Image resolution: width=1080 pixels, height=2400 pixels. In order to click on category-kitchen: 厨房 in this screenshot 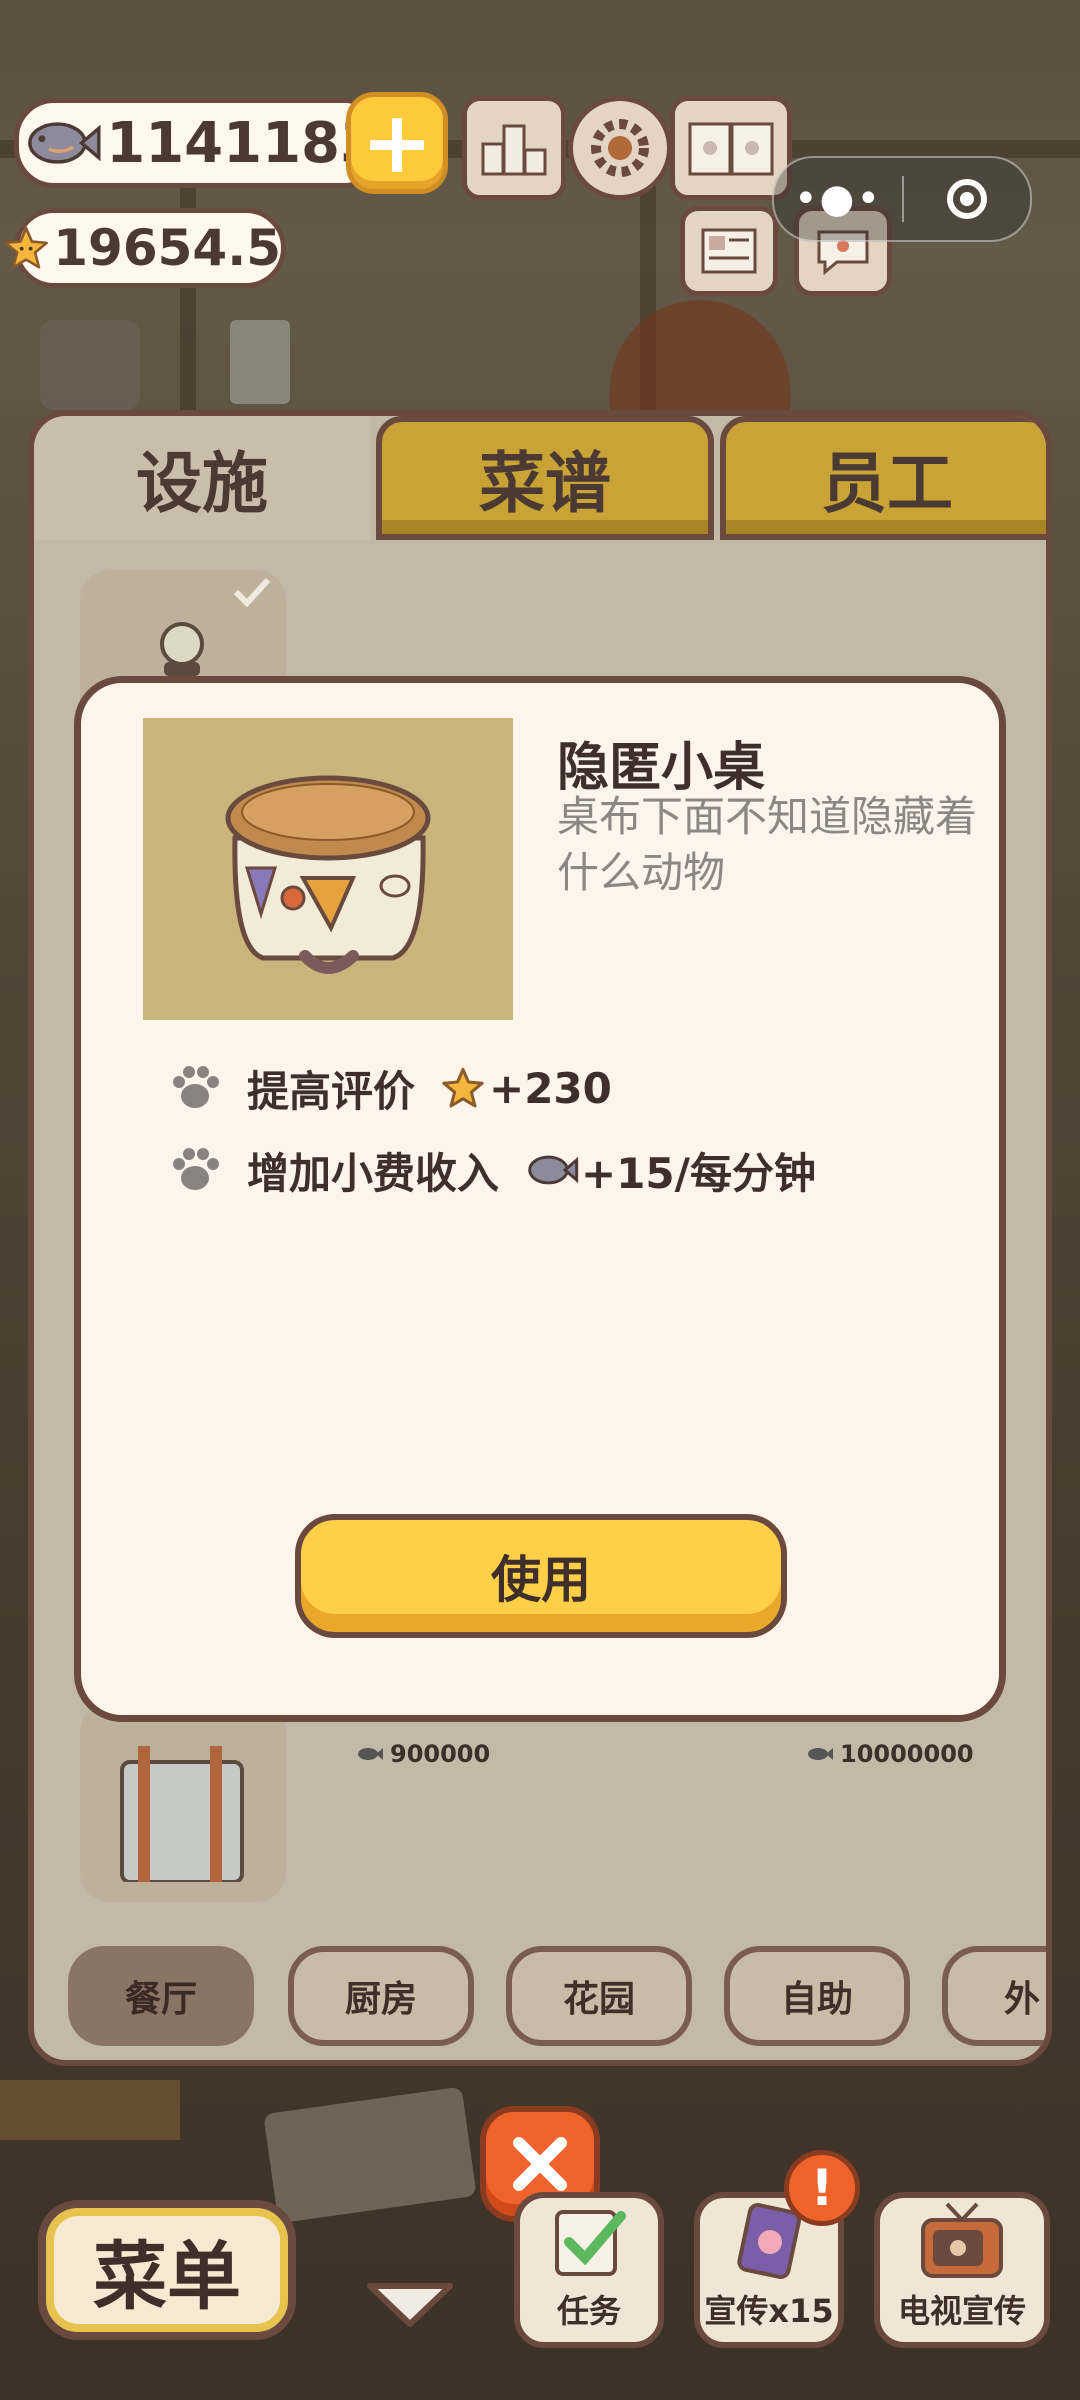, I will do `click(381, 1996)`.